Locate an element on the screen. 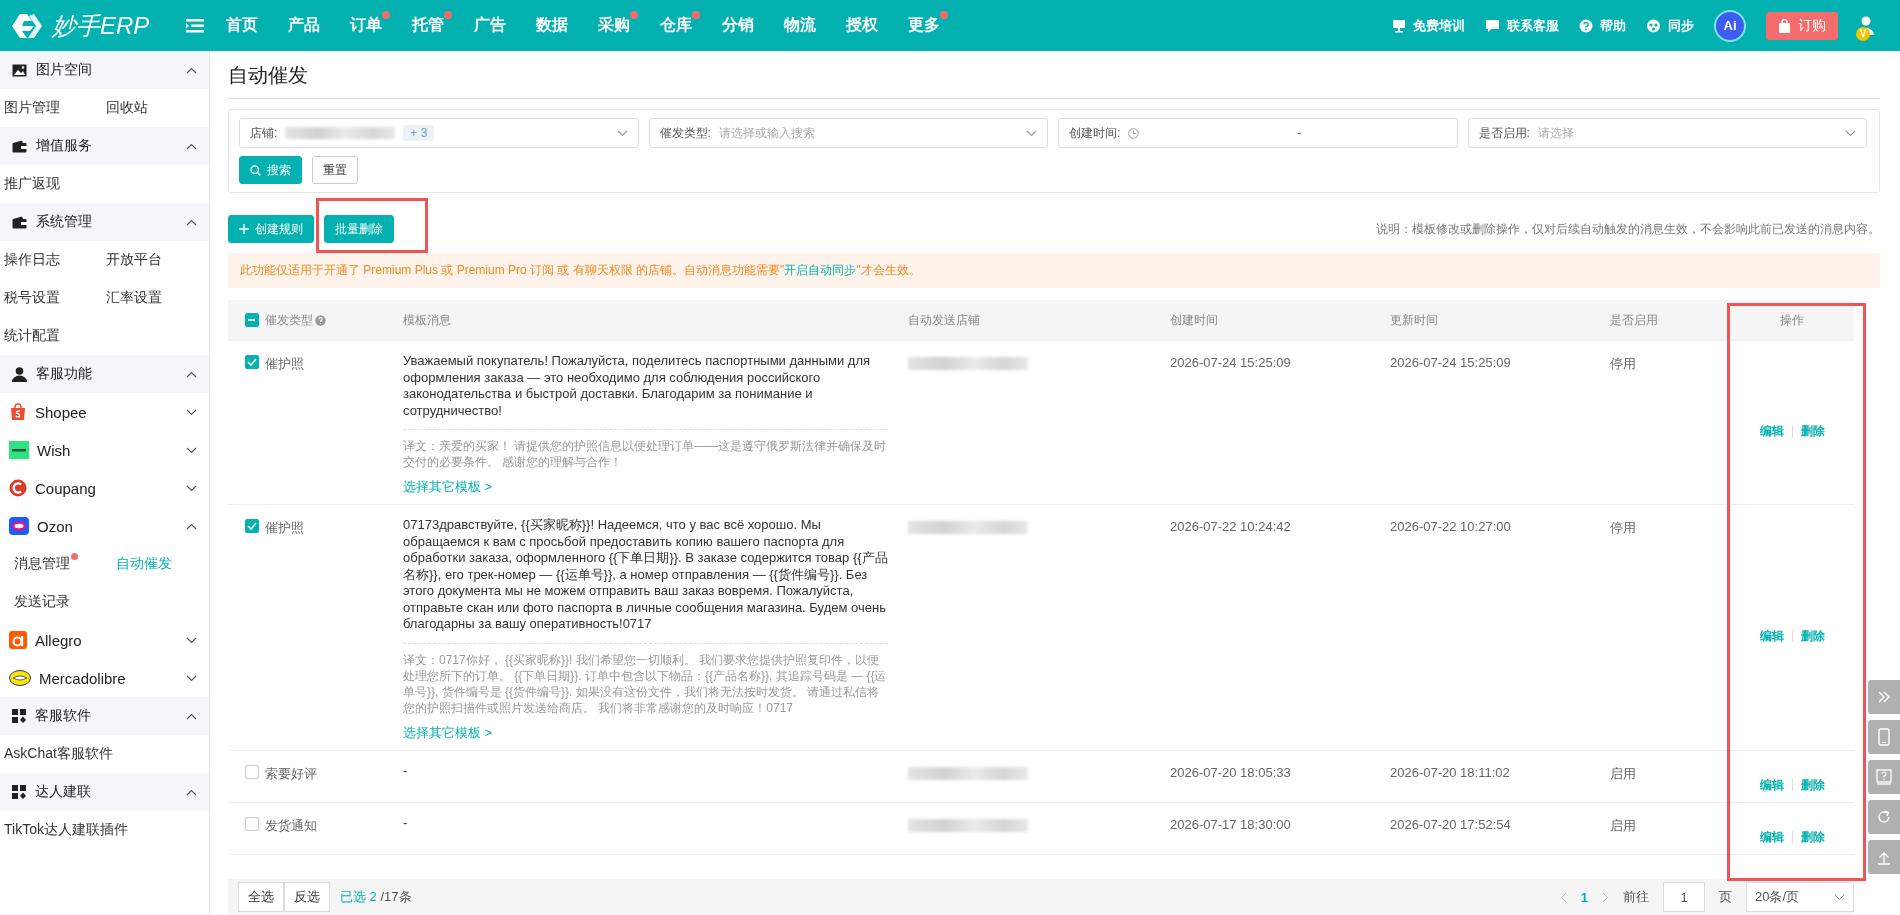 The image size is (1900, 915). sidebar-section-title: 系统管理 is located at coordinates (64, 222).